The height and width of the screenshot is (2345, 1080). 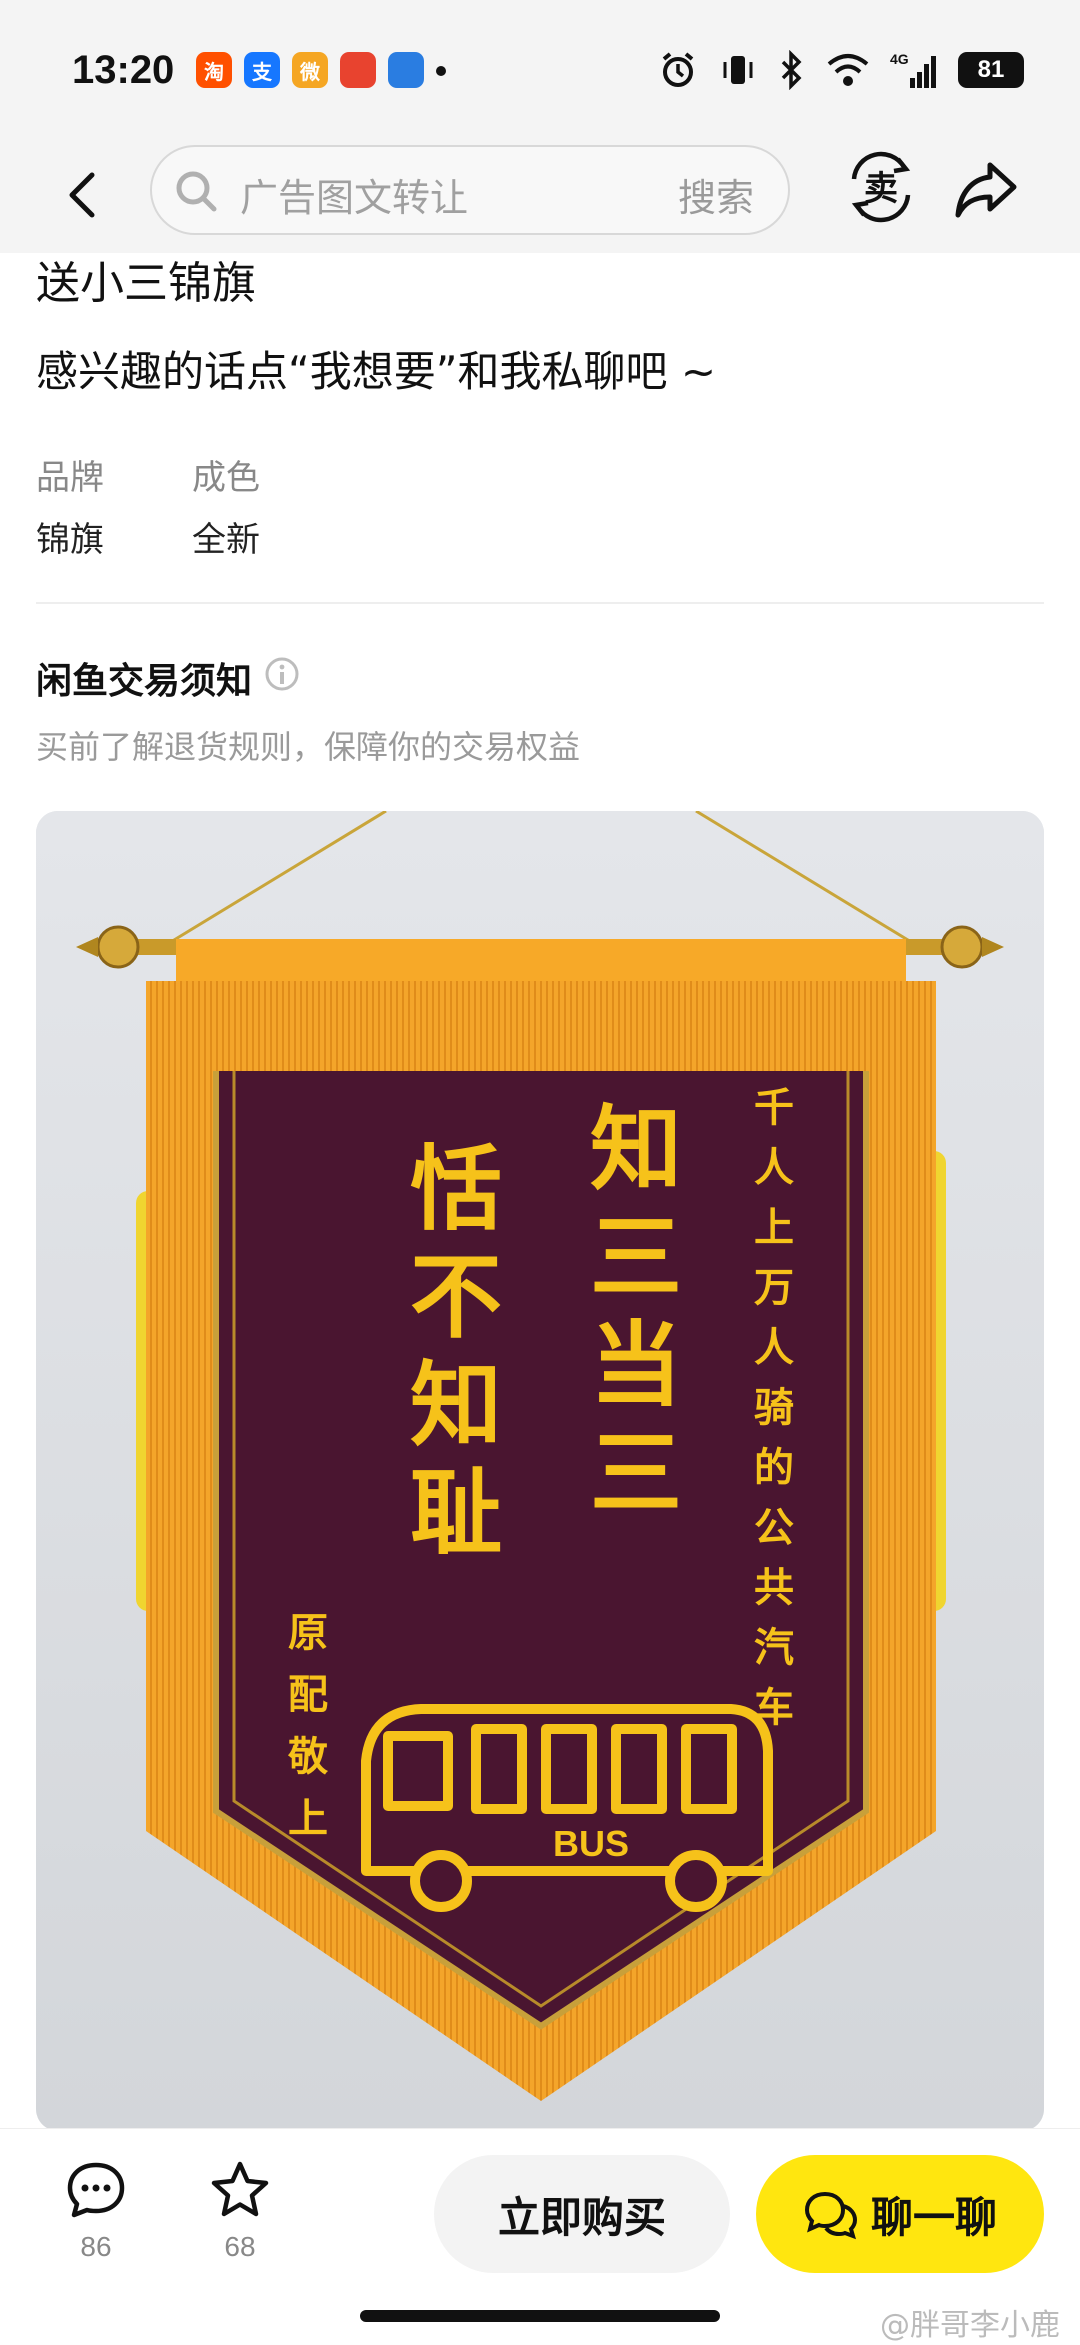 What do you see at coordinates (84, 195) in the screenshot?
I see `back-button` at bounding box center [84, 195].